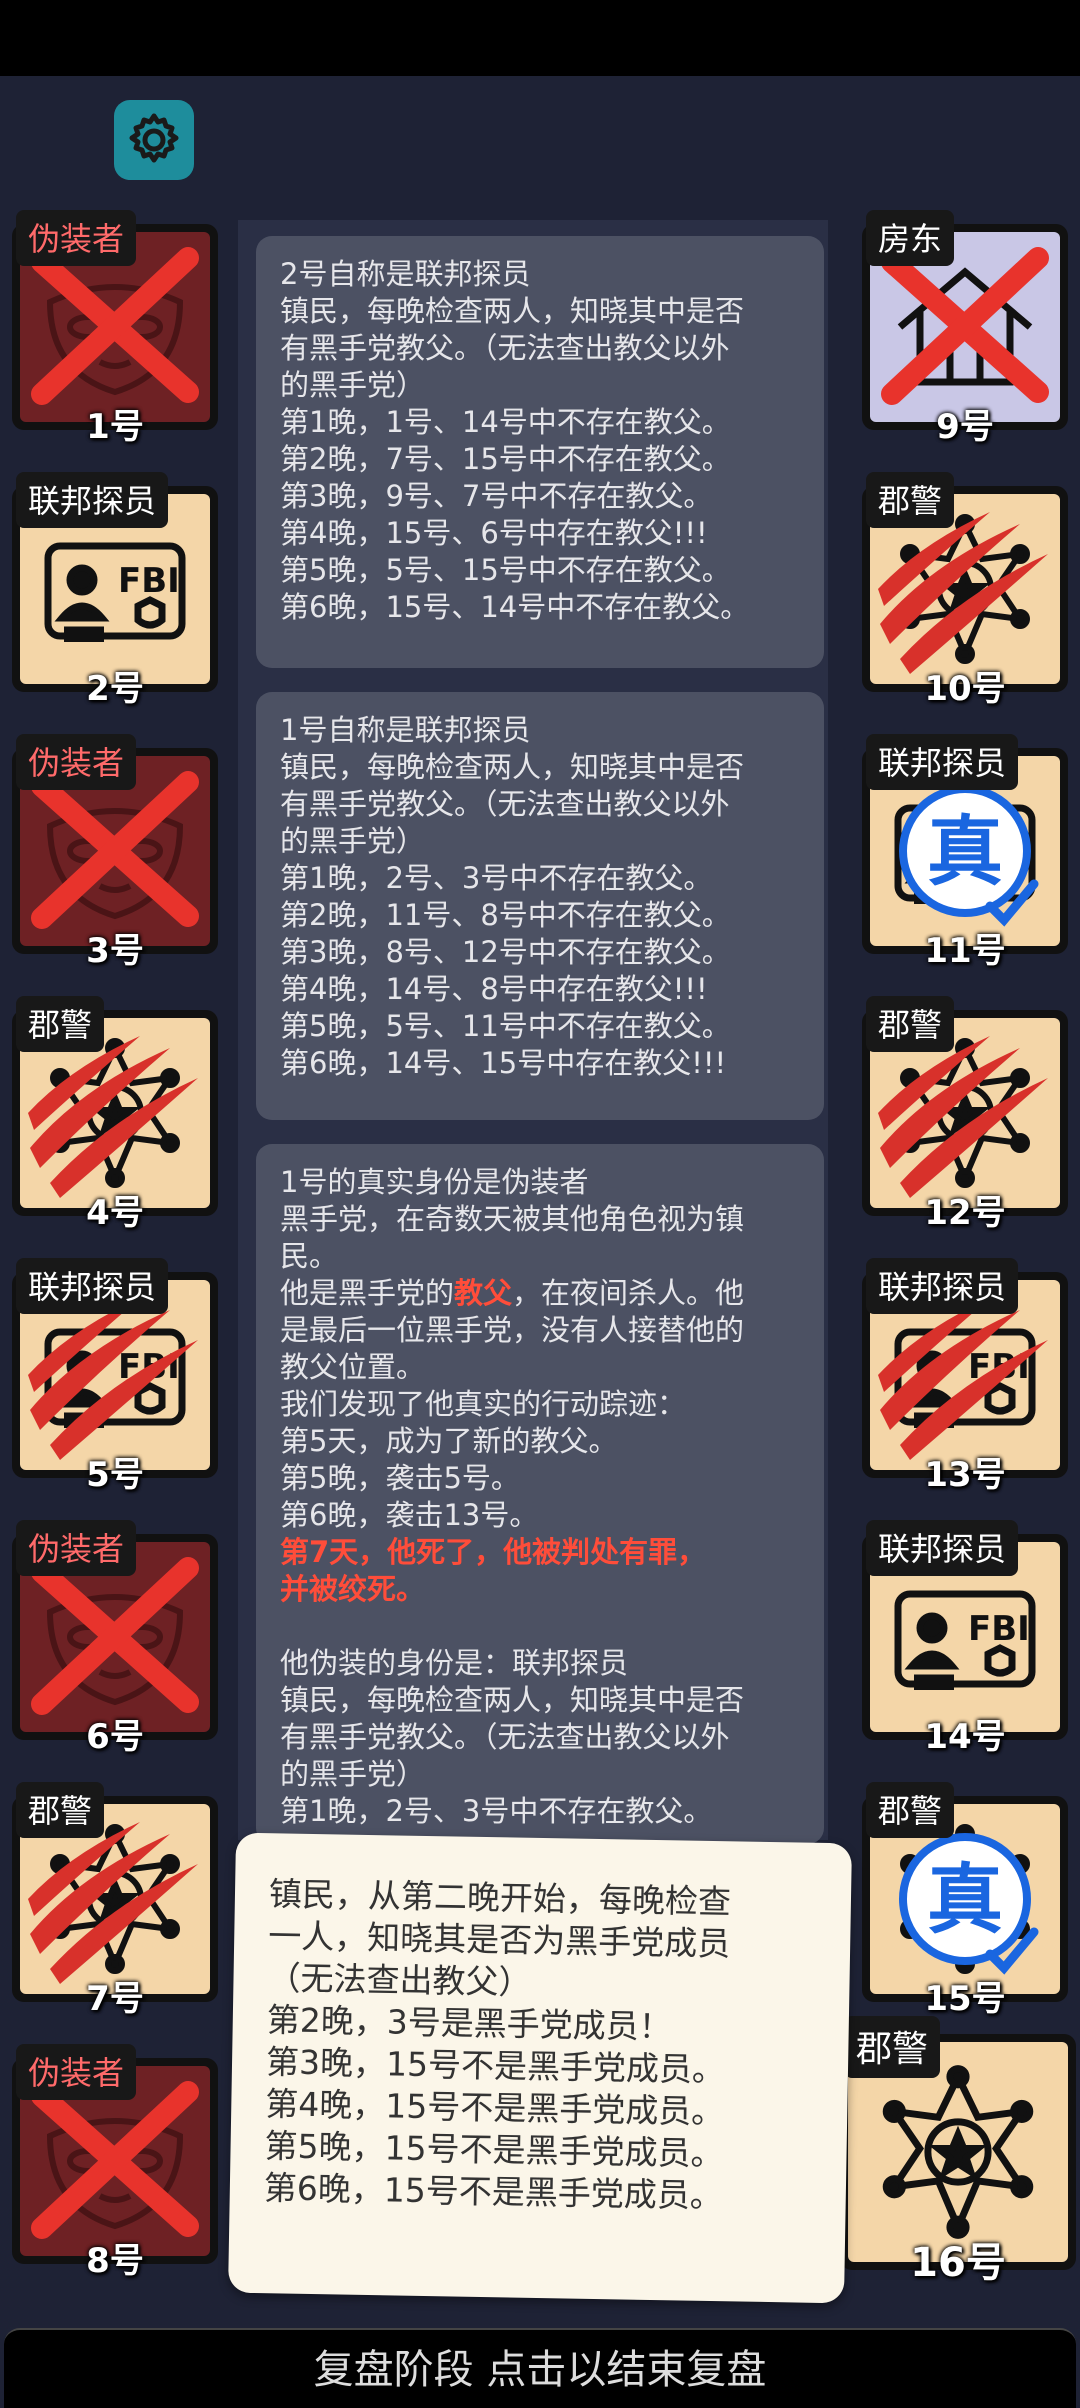 This screenshot has height=2408, width=1080. What do you see at coordinates (965, 590) in the screenshot?
I see `player-card-10: 郡警 10号` at bounding box center [965, 590].